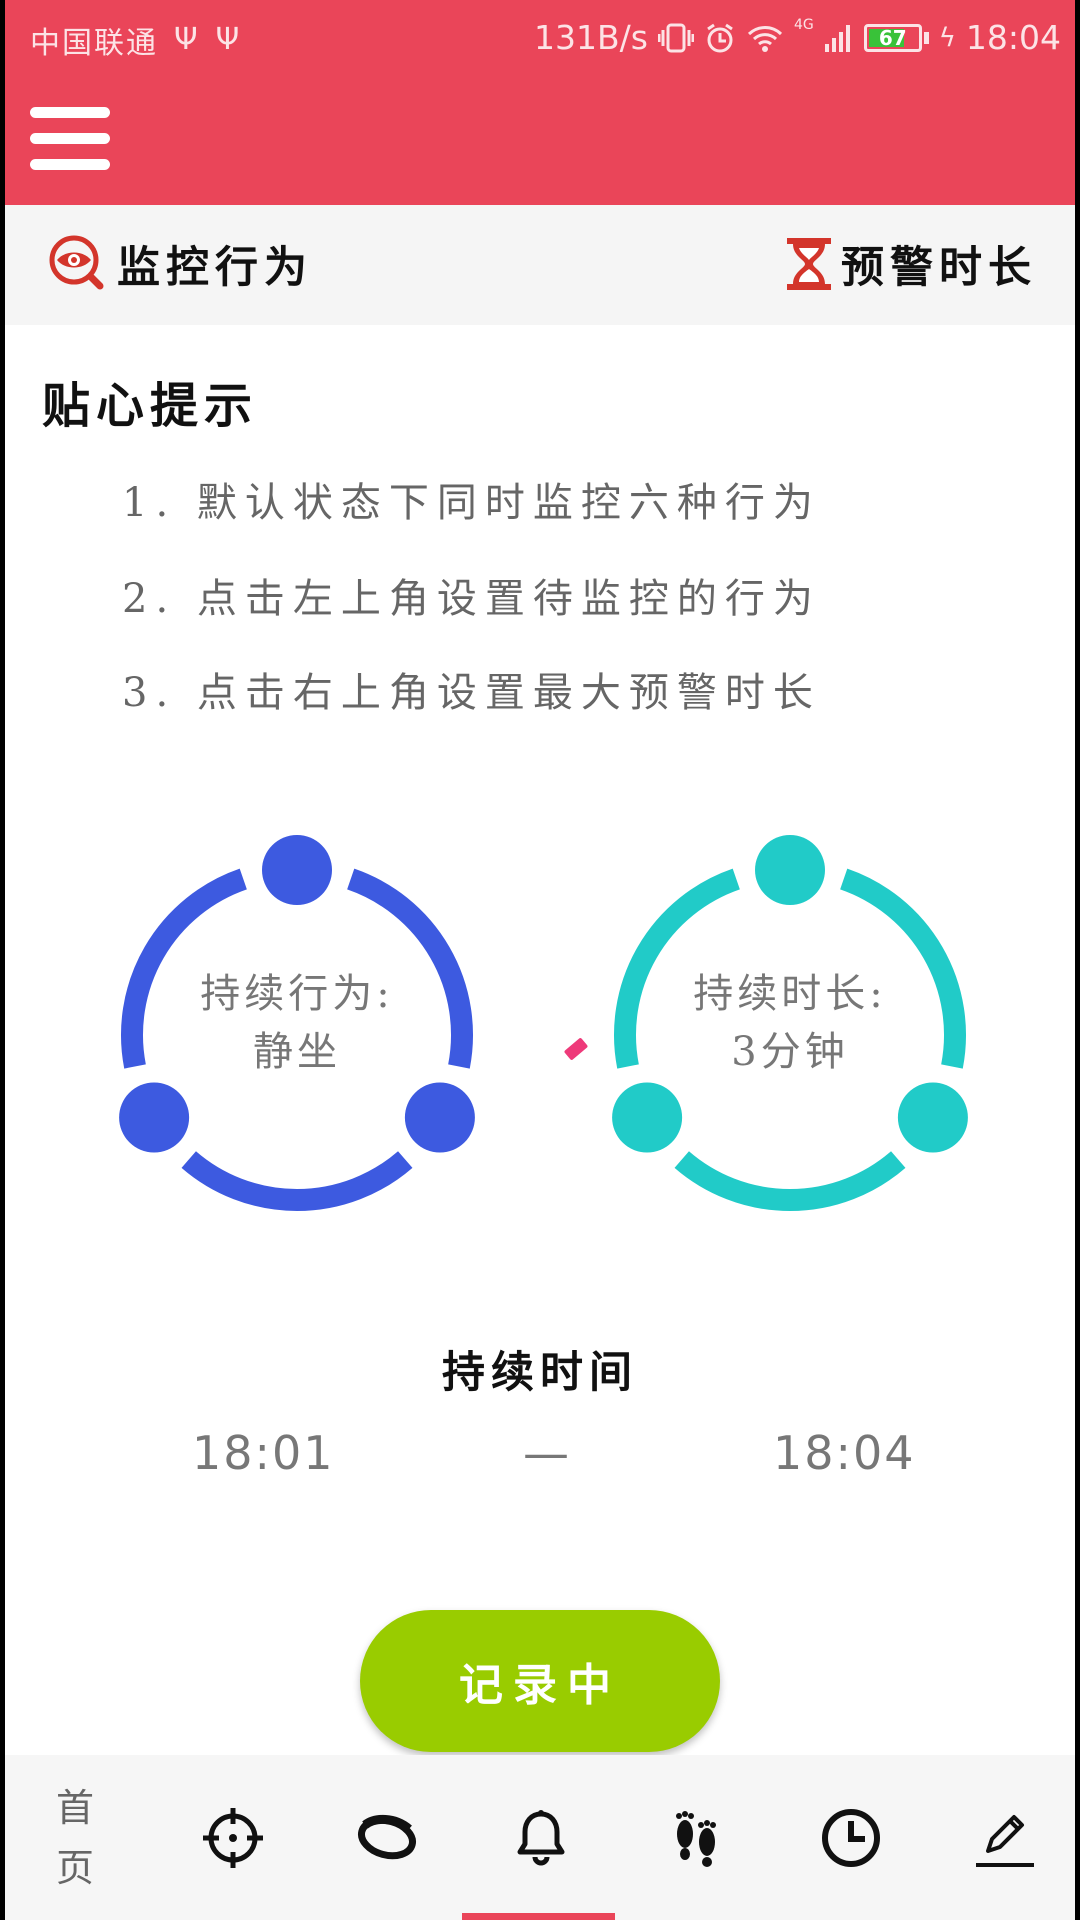 Image resolution: width=1080 pixels, height=1920 pixels. What do you see at coordinates (76, 262) in the screenshot?
I see `eye-search-icon` at bounding box center [76, 262].